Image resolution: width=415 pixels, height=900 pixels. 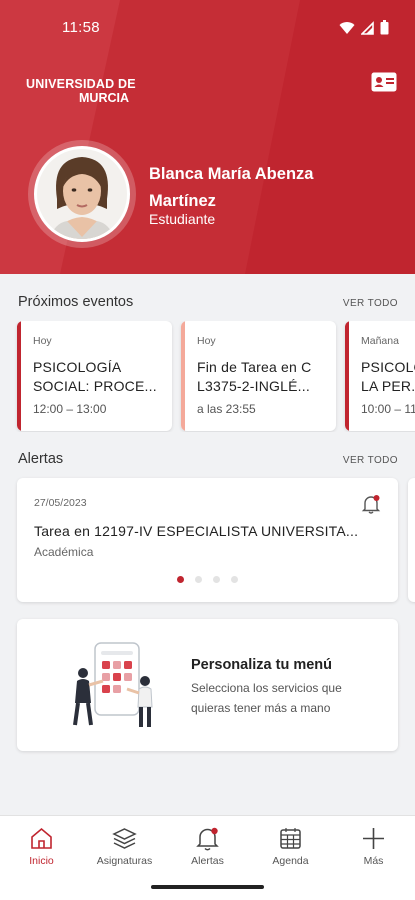 I want to click on nav-item-asignaturas: Asignaturas, so click(x=124, y=846).